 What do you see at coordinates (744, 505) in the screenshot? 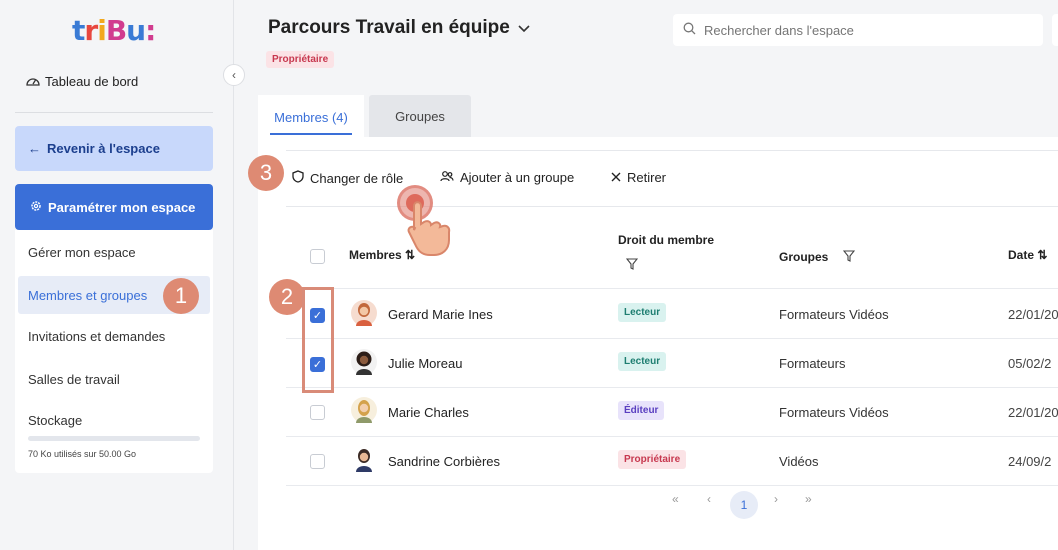
I see `pager-current-page: 1` at bounding box center [744, 505].